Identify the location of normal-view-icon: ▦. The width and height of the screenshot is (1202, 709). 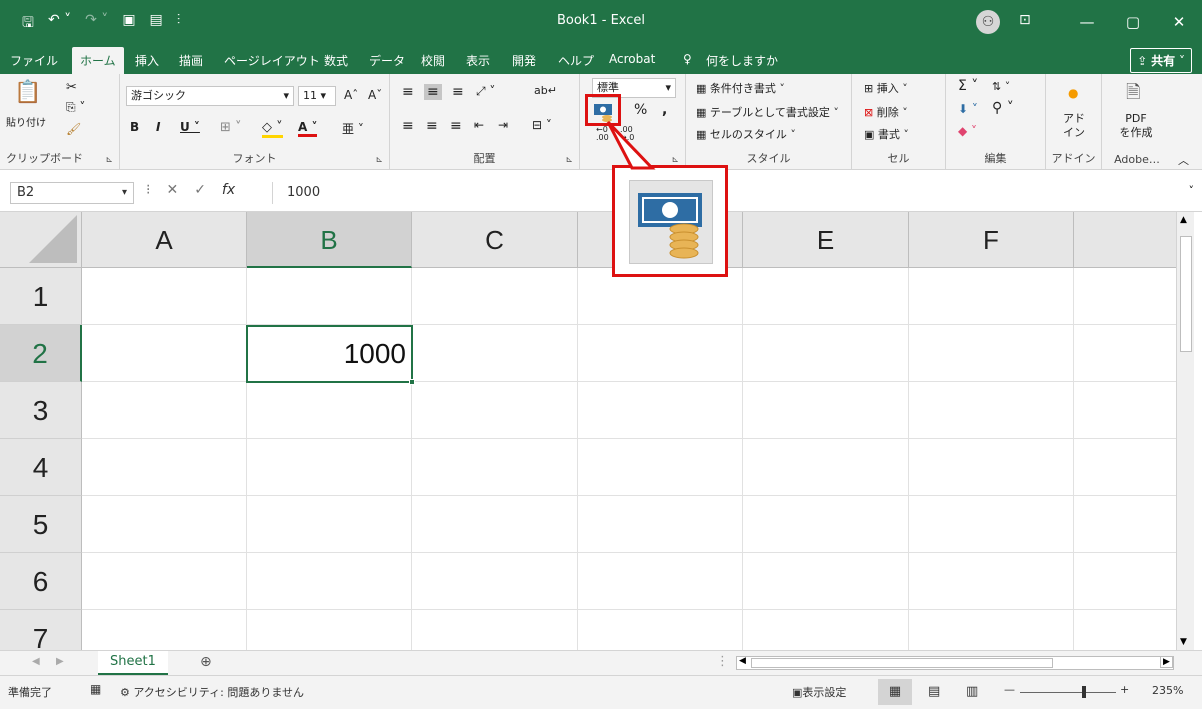
(895, 692).